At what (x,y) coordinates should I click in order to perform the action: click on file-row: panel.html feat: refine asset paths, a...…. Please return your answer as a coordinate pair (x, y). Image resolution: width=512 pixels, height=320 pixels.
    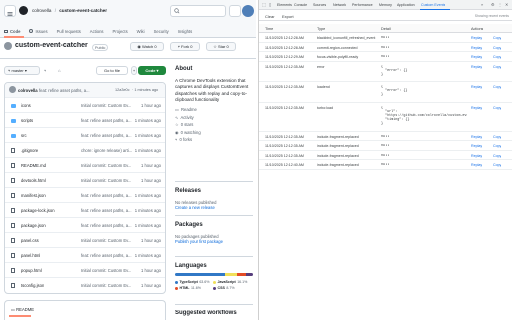
    Looking at the image, I should click on (85, 254).